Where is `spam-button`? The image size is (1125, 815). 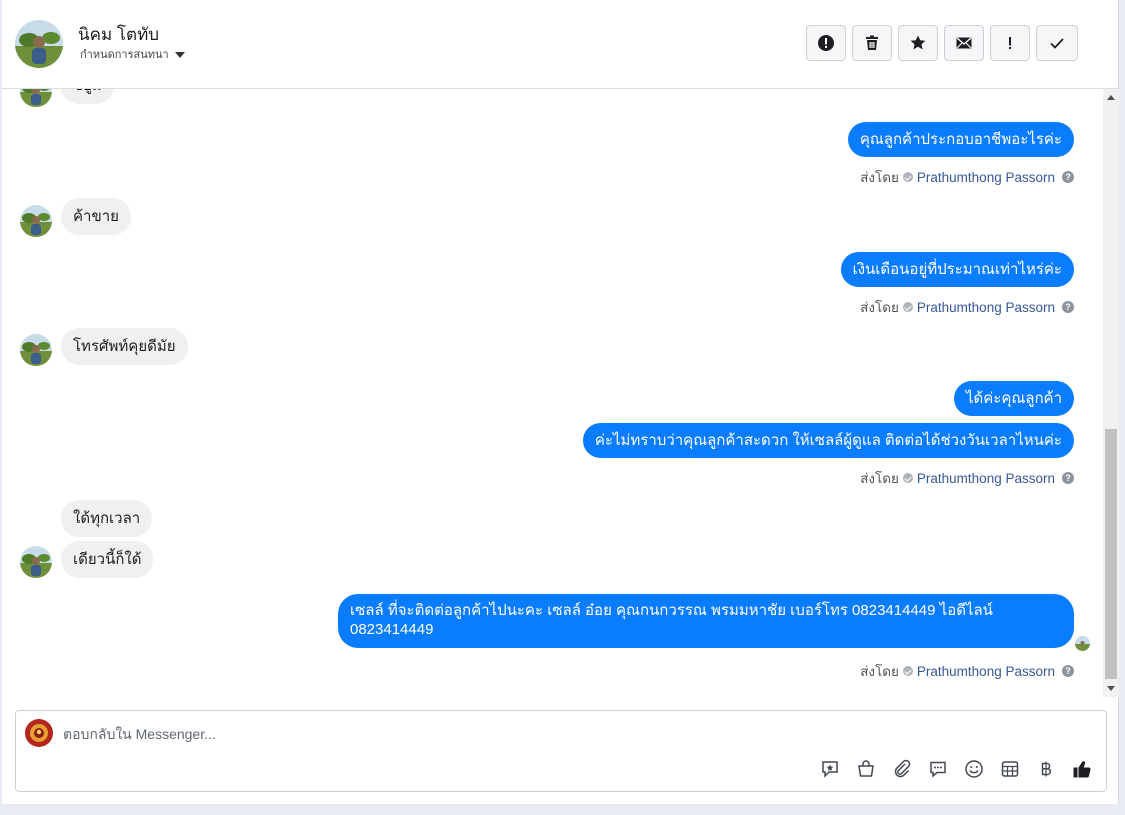
spam-button is located at coordinates (826, 43).